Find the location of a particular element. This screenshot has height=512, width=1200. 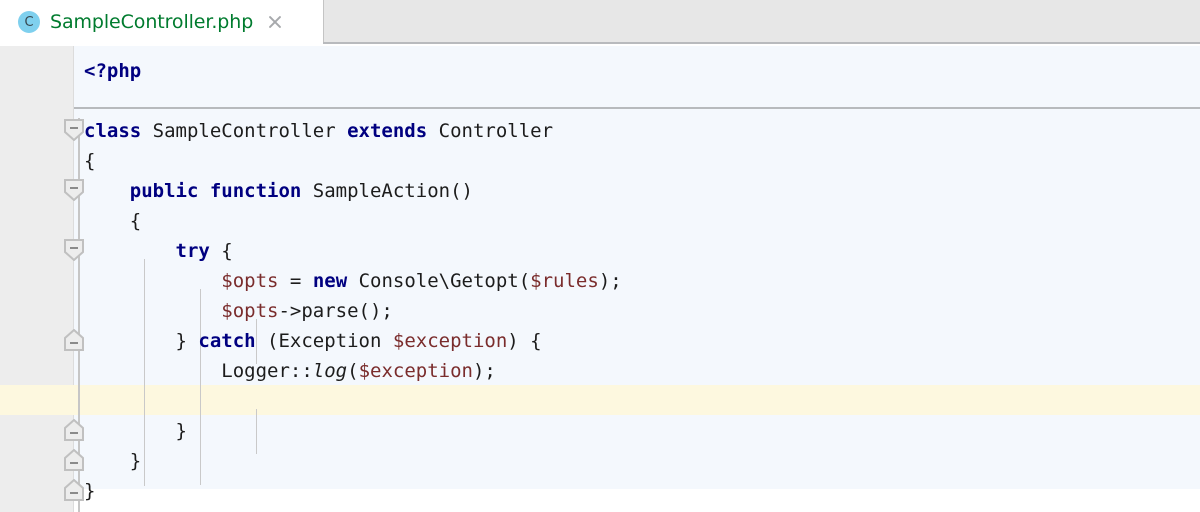

code-line: <?php is located at coordinates (637, 71).